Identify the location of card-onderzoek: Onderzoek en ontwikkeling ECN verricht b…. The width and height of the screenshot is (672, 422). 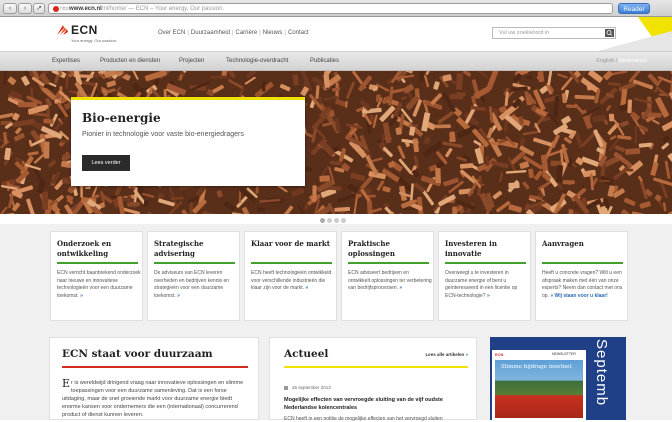
(96, 276).